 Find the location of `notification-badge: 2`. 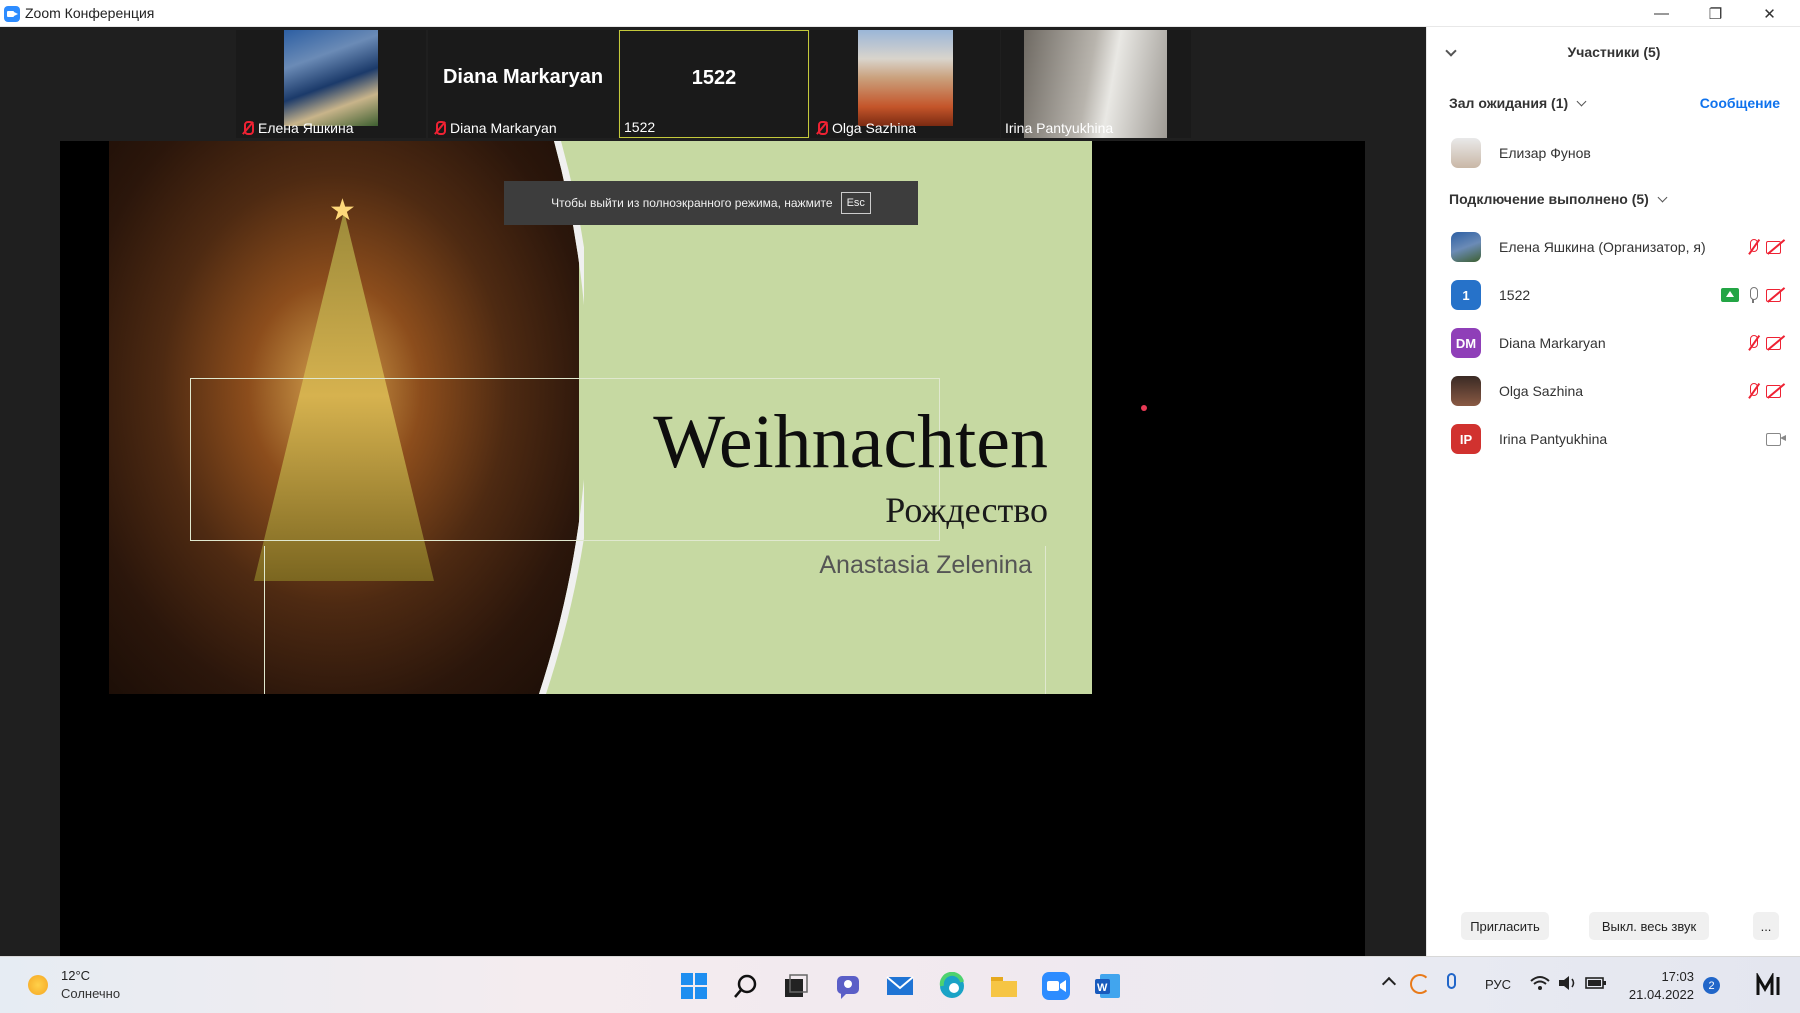

notification-badge: 2 is located at coordinates (1711, 985).